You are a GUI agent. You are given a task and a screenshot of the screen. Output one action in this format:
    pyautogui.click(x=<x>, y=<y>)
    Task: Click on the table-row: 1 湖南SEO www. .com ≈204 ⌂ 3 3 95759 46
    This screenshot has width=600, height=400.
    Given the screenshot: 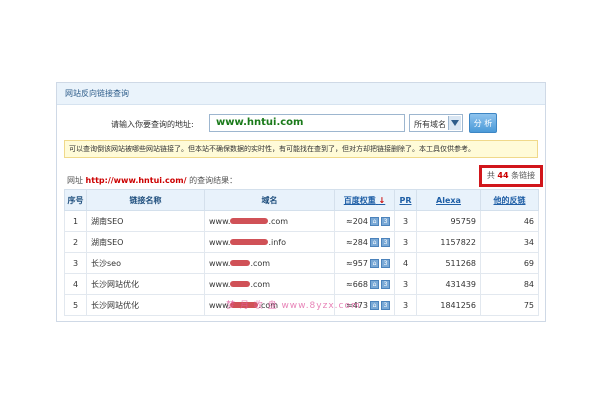 What is the action you would take?
    pyautogui.click(x=301, y=221)
    